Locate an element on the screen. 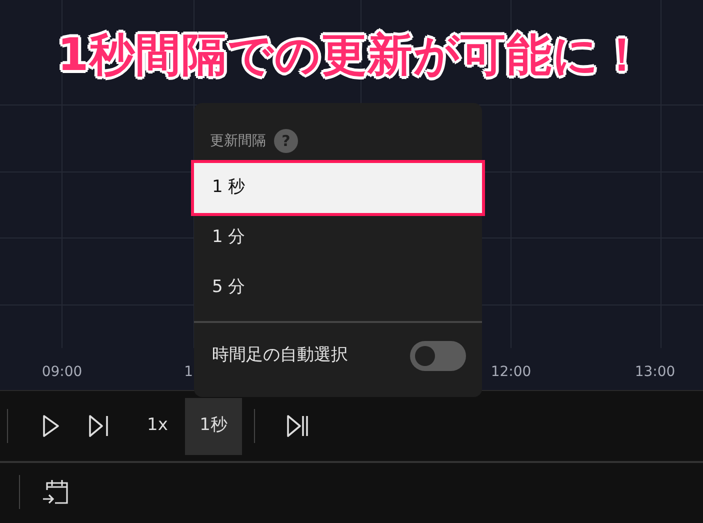  time-axis-label: 09:00 is located at coordinates (62, 372).